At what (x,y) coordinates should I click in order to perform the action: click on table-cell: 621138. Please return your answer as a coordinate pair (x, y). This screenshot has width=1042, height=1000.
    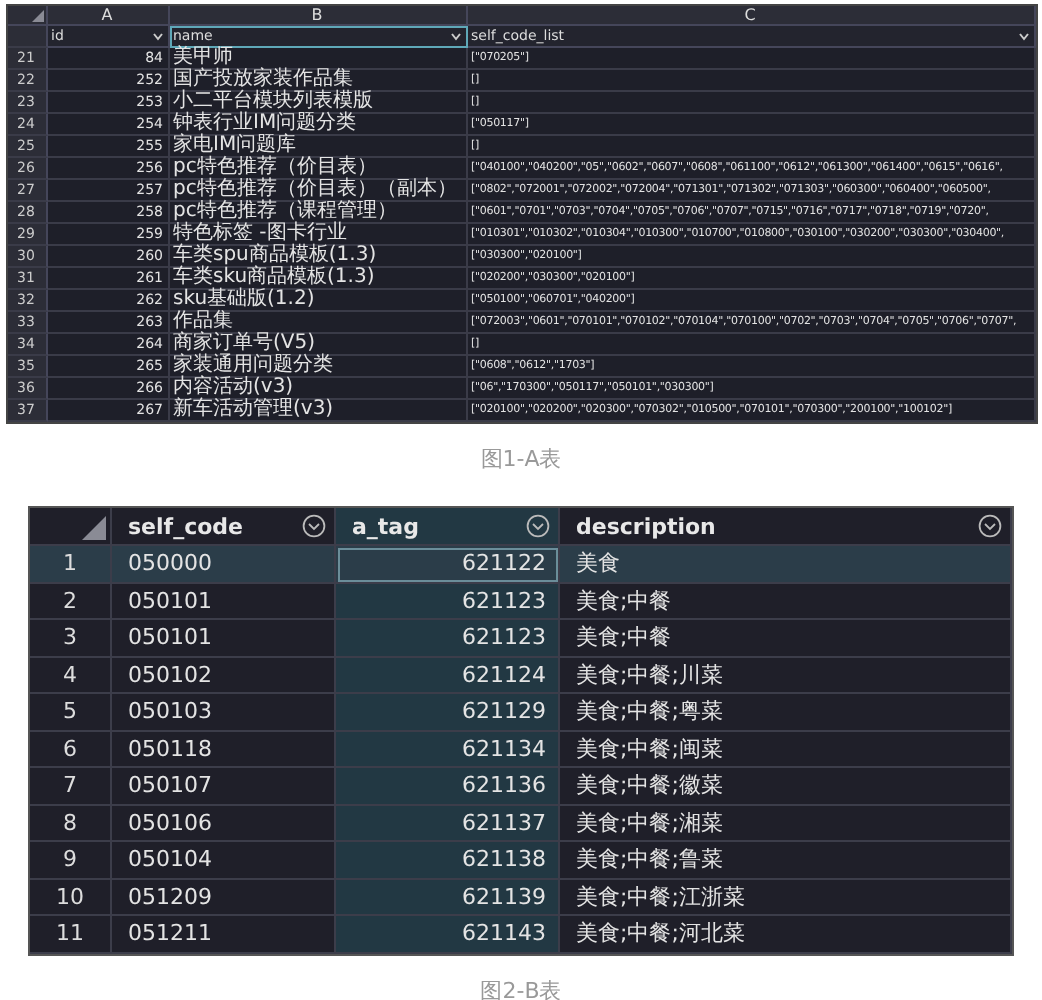
    Looking at the image, I should click on (448, 860).